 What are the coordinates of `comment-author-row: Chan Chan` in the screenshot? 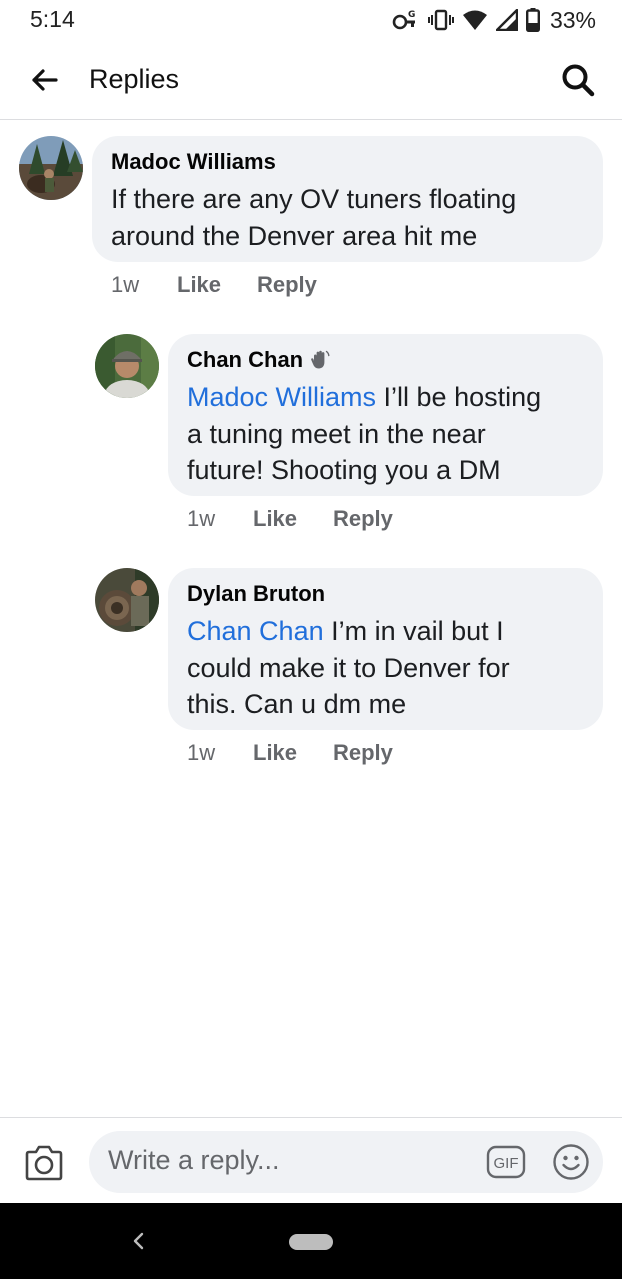 It's located at (259, 360).